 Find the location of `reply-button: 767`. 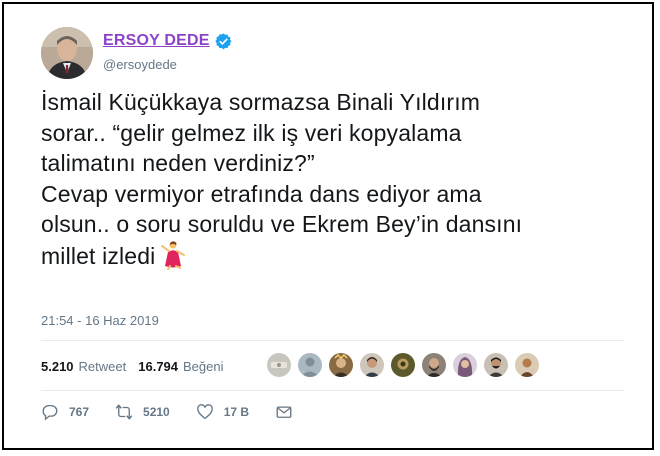

reply-button: 767 is located at coordinates (65, 412).